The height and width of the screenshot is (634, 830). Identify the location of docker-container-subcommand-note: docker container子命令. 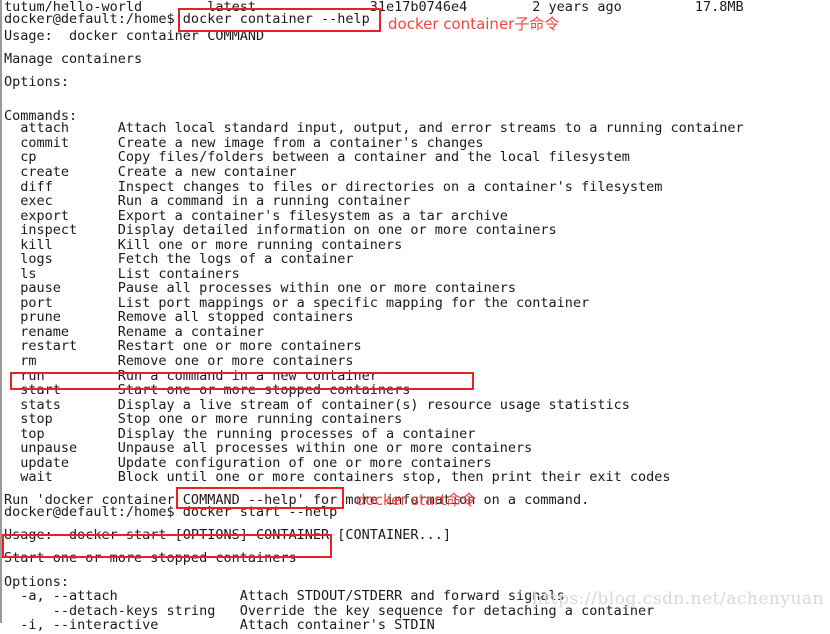
(474, 24).